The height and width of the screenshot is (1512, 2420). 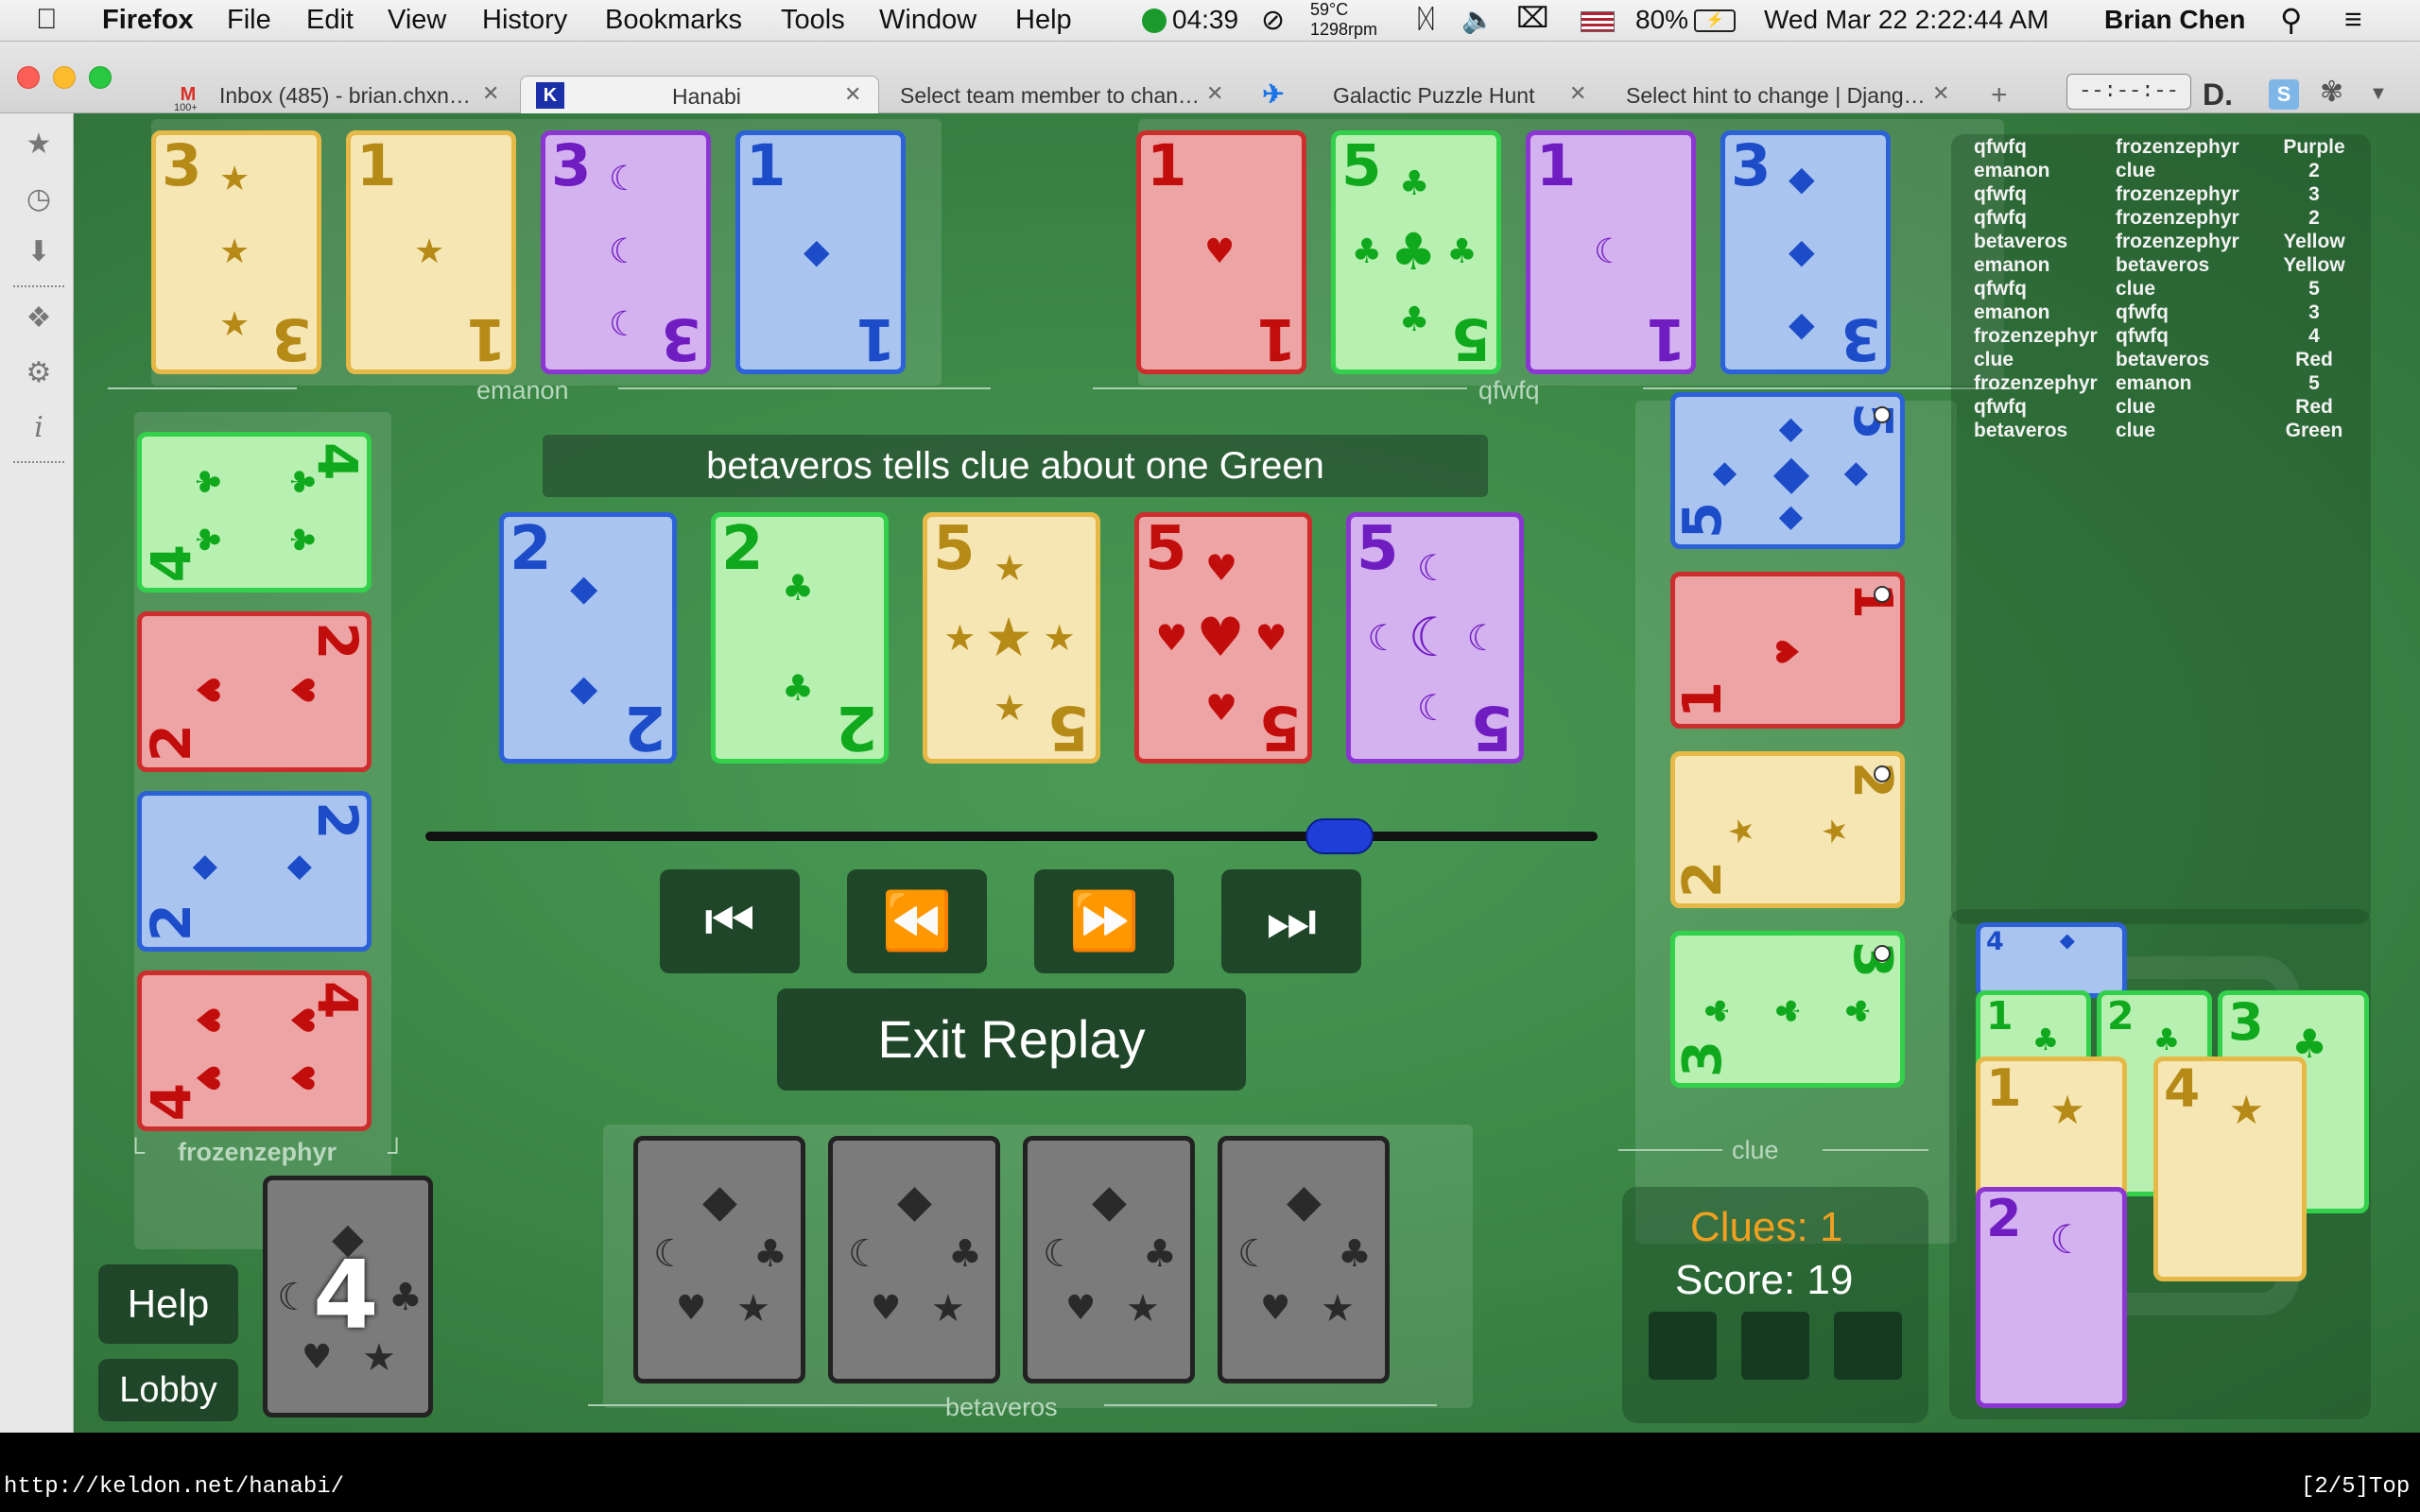 I want to click on datetime-text: Wed Mar 22 2:22:44 AM, so click(x=1906, y=20).